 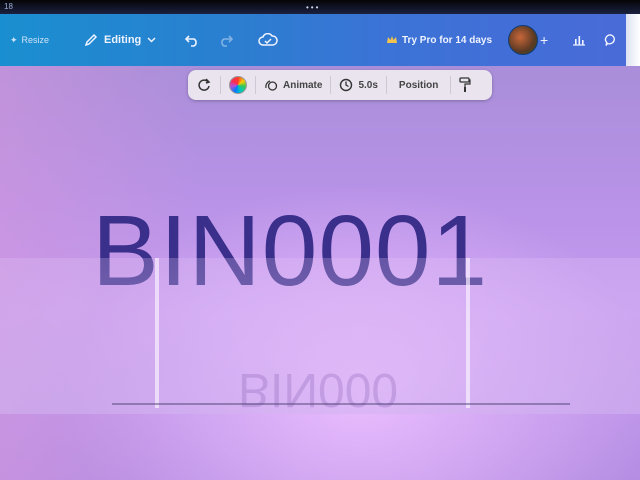 What do you see at coordinates (341, 404) in the screenshot?
I see `home-indicator` at bounding box center [341, 404].